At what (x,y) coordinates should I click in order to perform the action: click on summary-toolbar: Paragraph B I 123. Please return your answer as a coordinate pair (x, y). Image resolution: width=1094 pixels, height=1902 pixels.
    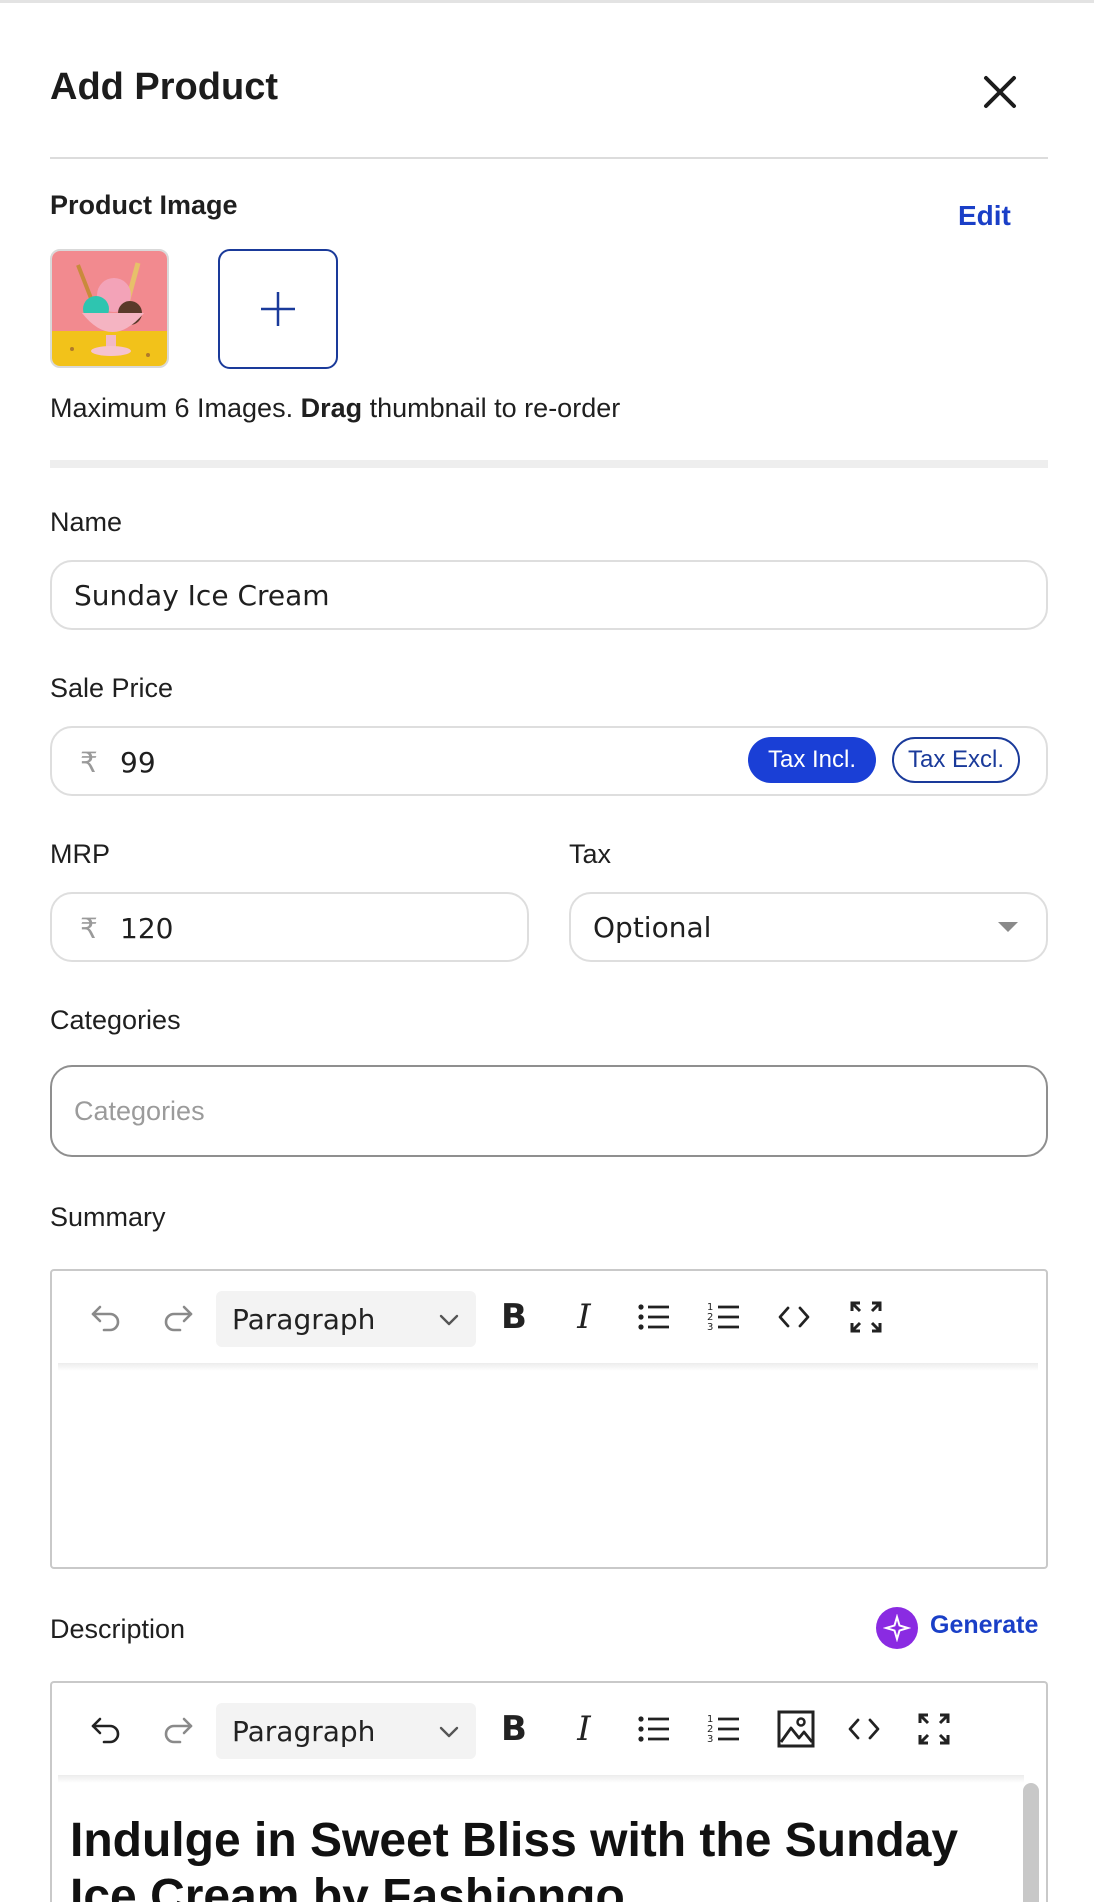
    Looking at the image, I should click on (549, 1317).